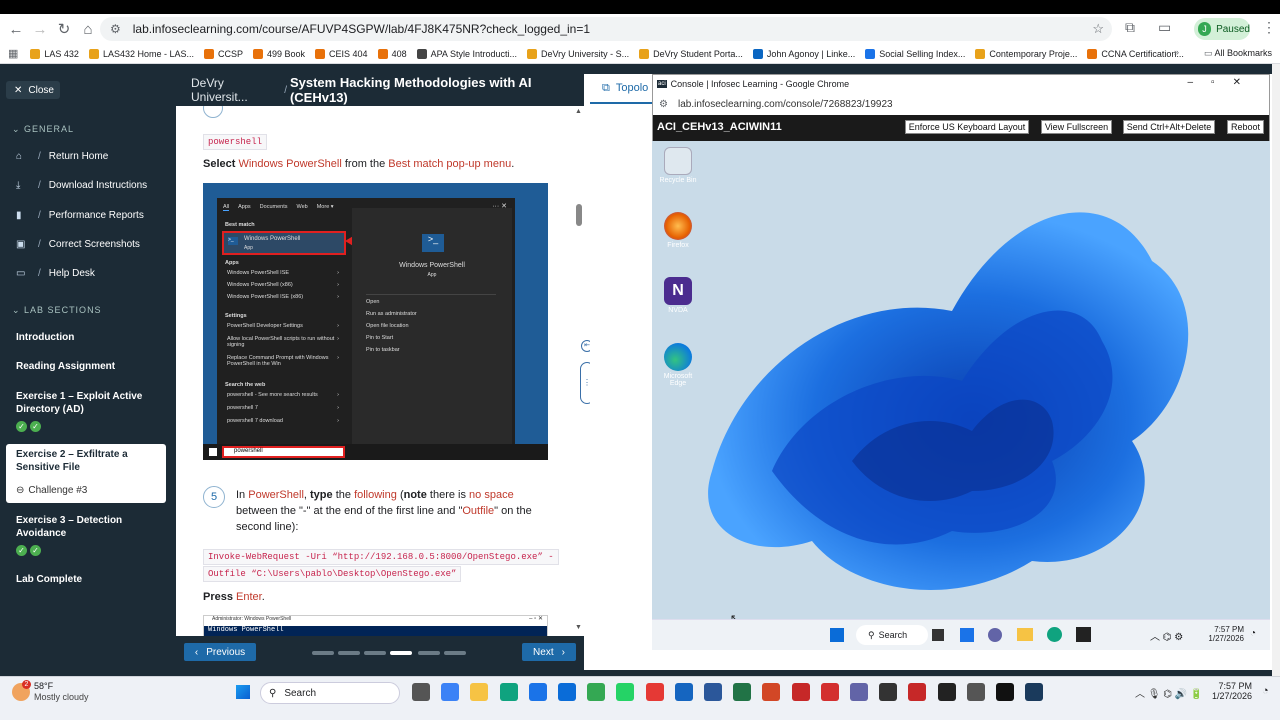  Describe the element at coordinates (223, 53) in the screenshot. I see `bookmark-item: CCSP` at that location.